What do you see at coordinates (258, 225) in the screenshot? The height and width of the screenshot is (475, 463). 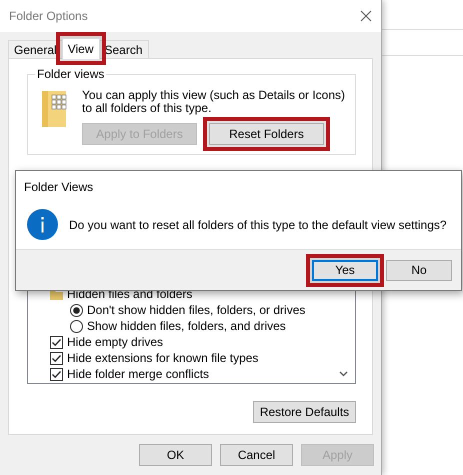 I see `message-text: Do you want to reset all folders of this type to the default view settings?` at bounding box center [258, 225].